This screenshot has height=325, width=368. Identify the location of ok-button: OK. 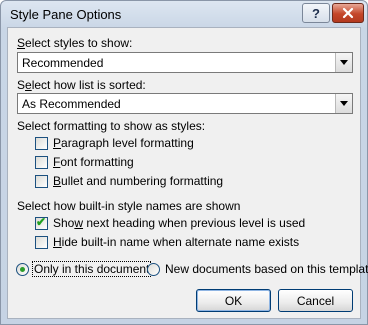
(233, 300).